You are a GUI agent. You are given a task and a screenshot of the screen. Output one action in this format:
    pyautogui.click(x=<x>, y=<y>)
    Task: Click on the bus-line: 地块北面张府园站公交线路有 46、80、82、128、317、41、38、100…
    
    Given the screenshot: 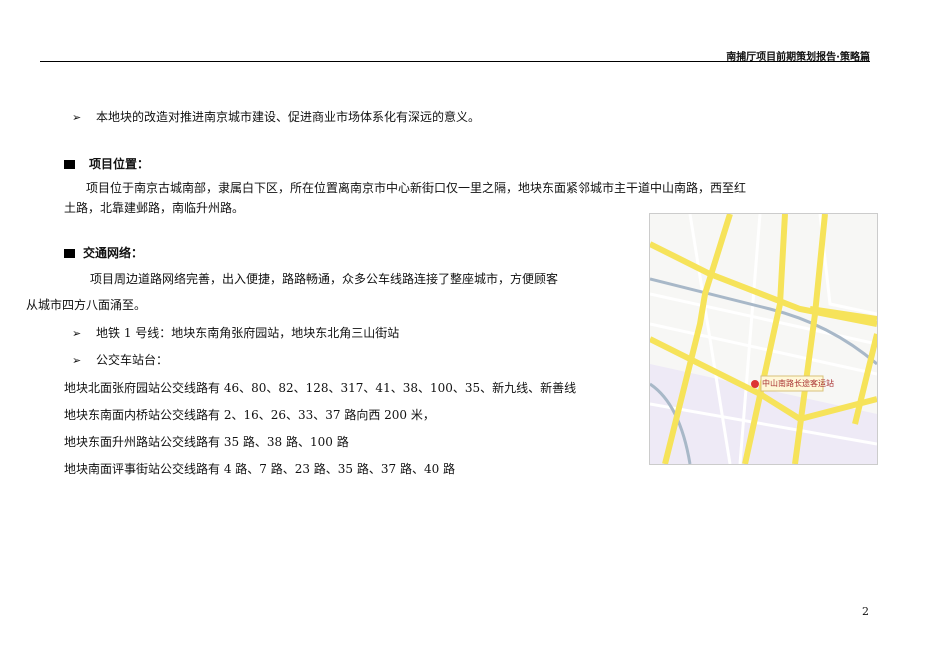 What is the action you would take?
    pyautogui.click(x=320, y=388)
    